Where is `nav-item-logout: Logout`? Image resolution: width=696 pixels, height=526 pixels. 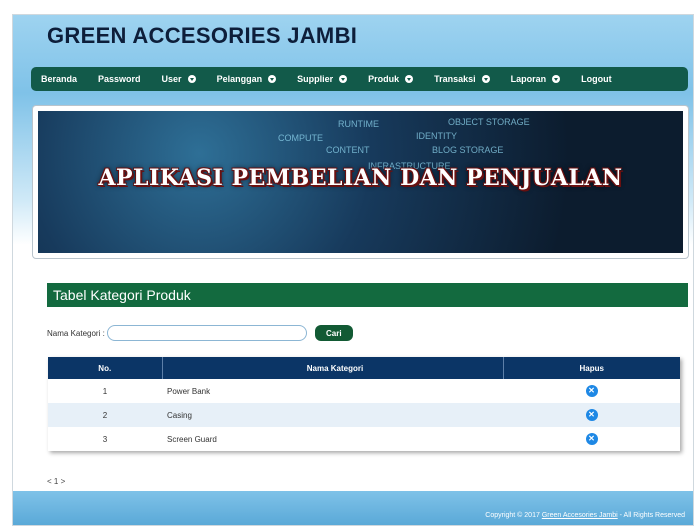
nav-item-logout: Logout is located at coordinates (596, 79).